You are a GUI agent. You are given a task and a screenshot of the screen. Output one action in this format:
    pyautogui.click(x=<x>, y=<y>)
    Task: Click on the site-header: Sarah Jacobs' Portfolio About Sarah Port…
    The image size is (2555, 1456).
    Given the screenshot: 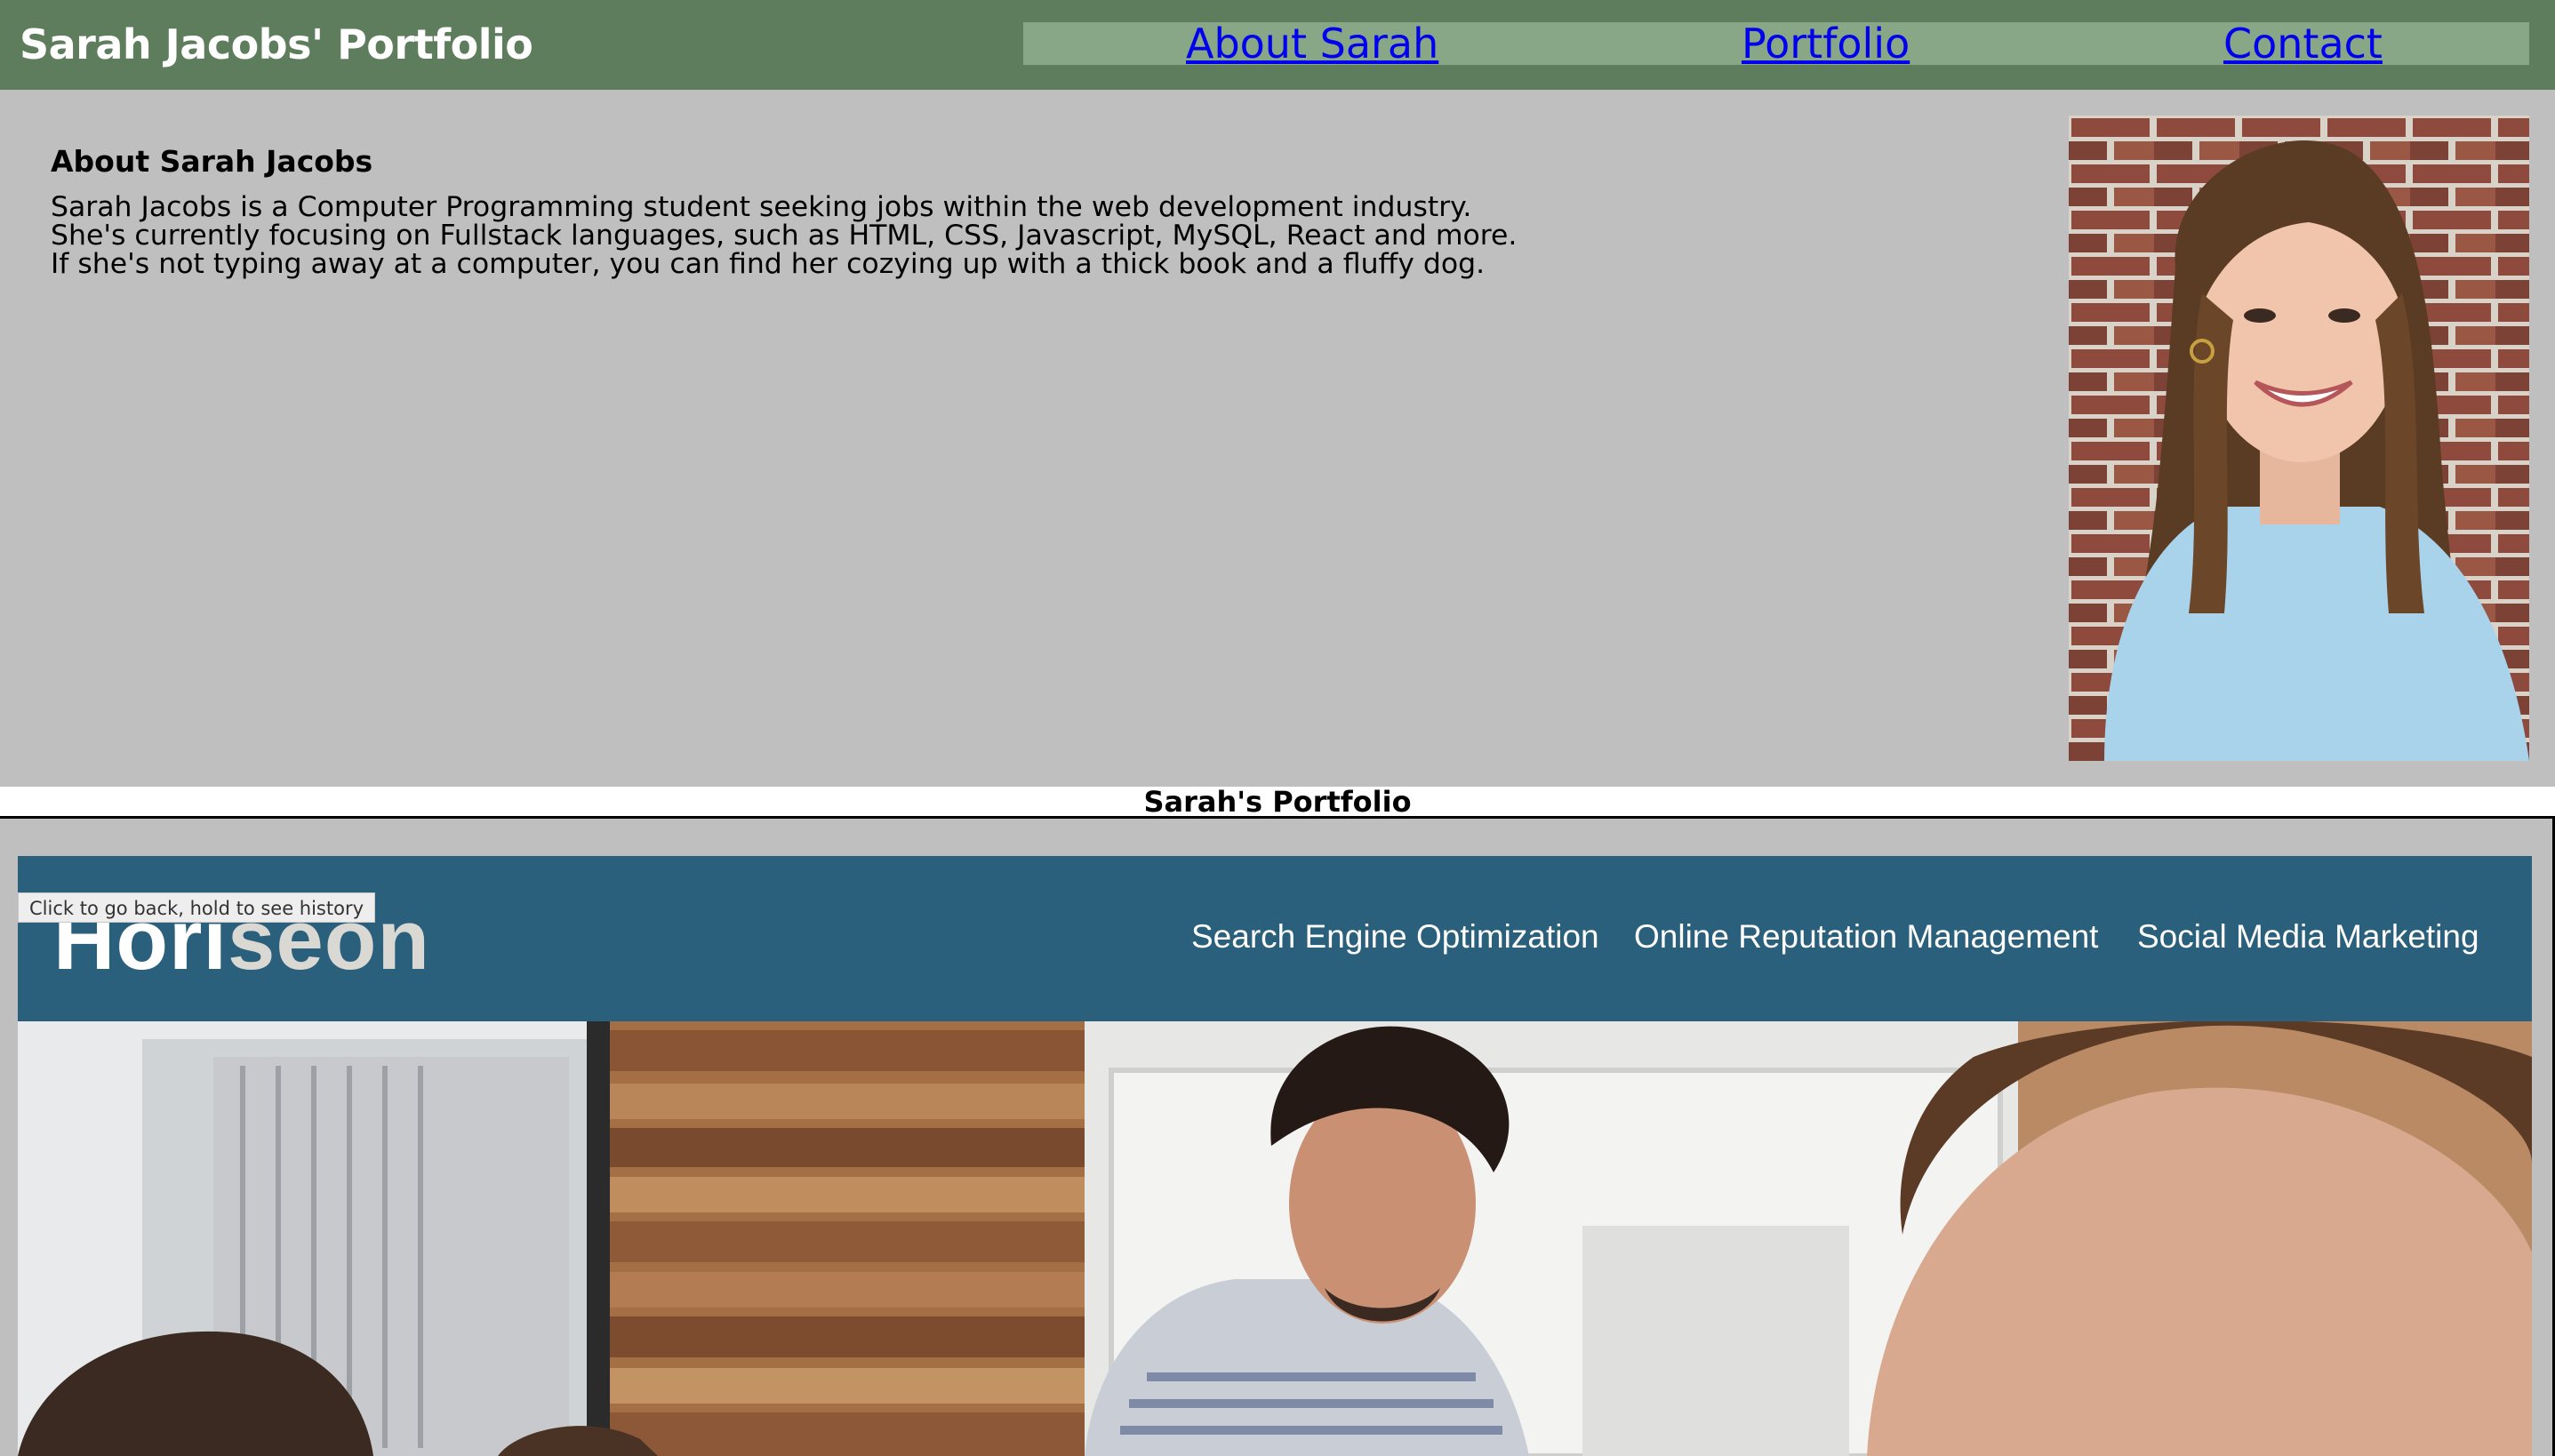 What is the action you would take?
    pyautogui.click(x=1277, y=45)
    